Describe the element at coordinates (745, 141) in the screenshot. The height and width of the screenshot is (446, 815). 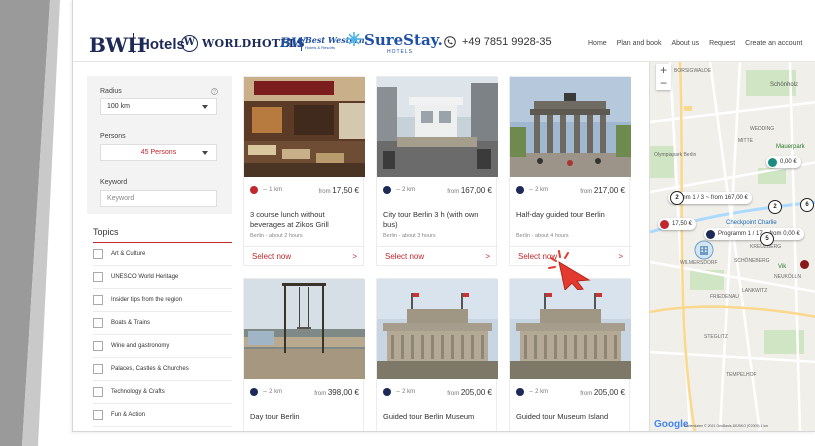
I see `map-label: MITTE` at that location.